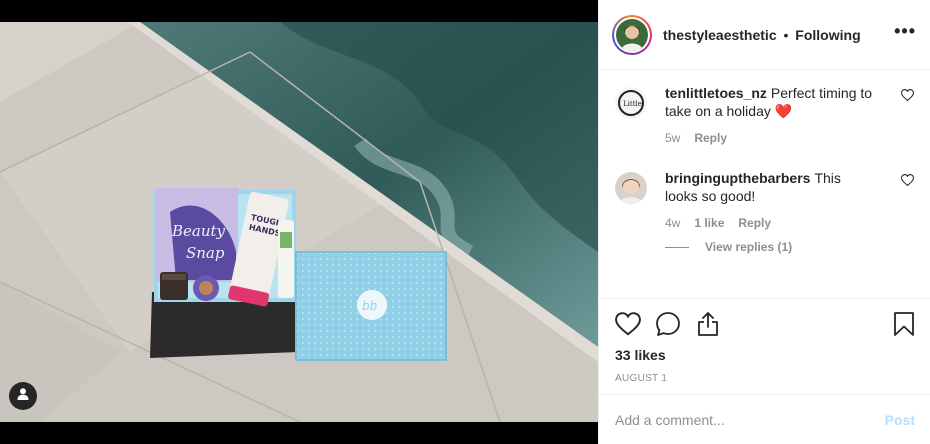 This screenshot has height=444, width=930. I want to click on comment-username: bringingupthebarbers, so click(737, 178).